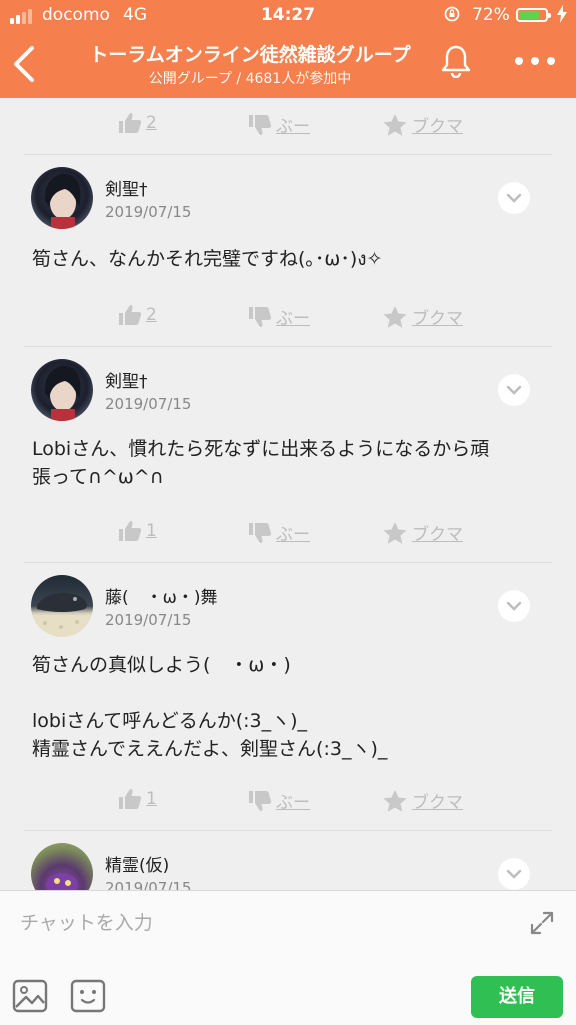 This screenshot has width=576, height=1025. What do you see at coordinates (161, 595) in the screenshot?
I see `author-name: 藤( ・ω・)舞` at bounding box center [161, 595].